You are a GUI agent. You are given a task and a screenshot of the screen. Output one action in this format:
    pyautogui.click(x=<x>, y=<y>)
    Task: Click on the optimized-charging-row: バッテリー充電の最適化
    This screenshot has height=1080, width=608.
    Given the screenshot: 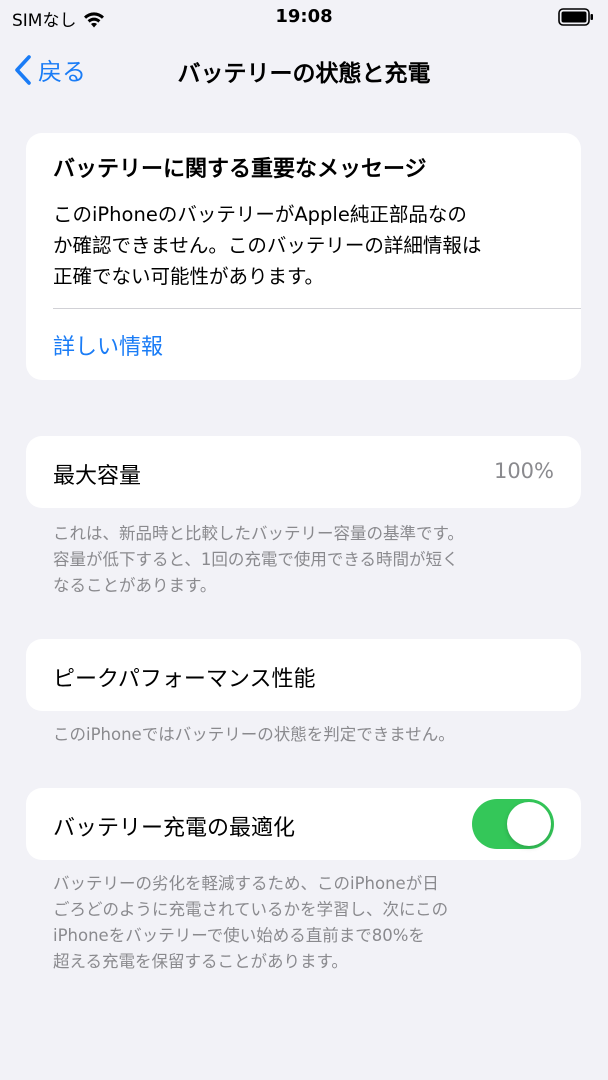 What is the action you would take?
    pyautogui.click(x=303, y=824)
    